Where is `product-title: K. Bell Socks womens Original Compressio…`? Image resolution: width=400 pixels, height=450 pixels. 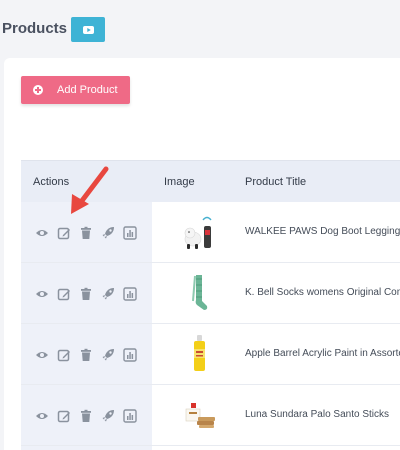
product-title: K. Bell Socks womens Original Compressio… is located at coordinates (322, 292).